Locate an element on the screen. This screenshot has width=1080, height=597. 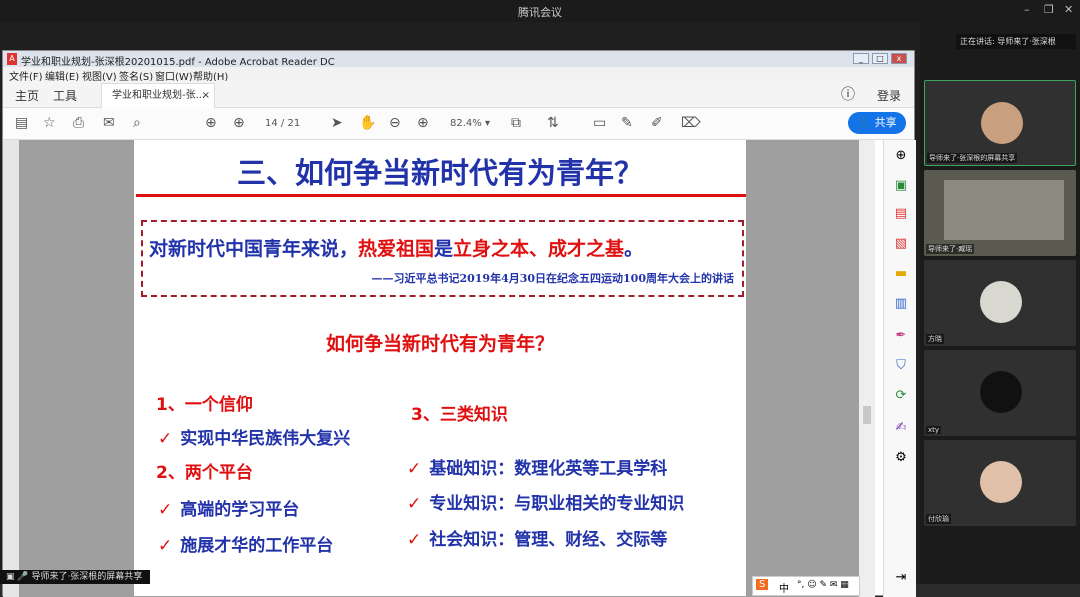
zoom-in-icon: ⊕ is located at coordinates (423, 123).